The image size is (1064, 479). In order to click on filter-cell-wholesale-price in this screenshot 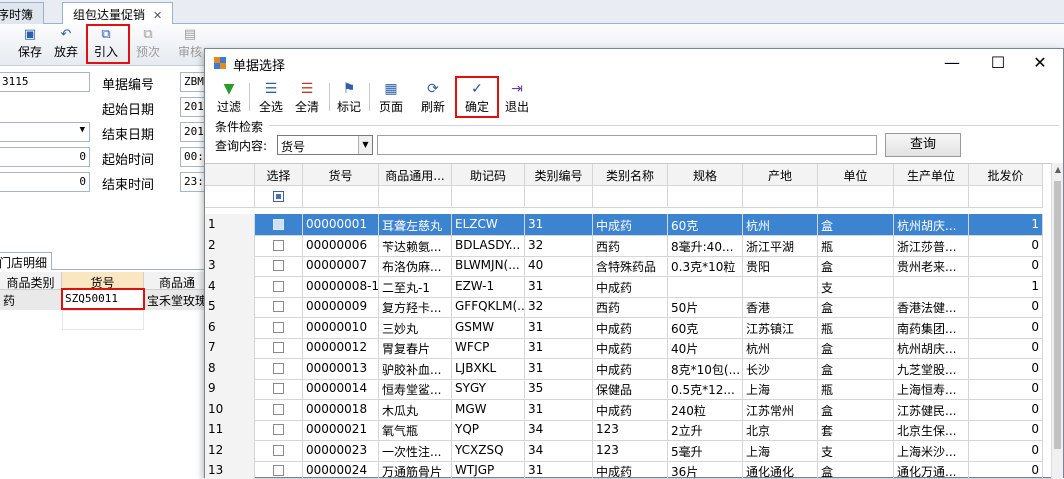, I will do `click(1006, 197)`.